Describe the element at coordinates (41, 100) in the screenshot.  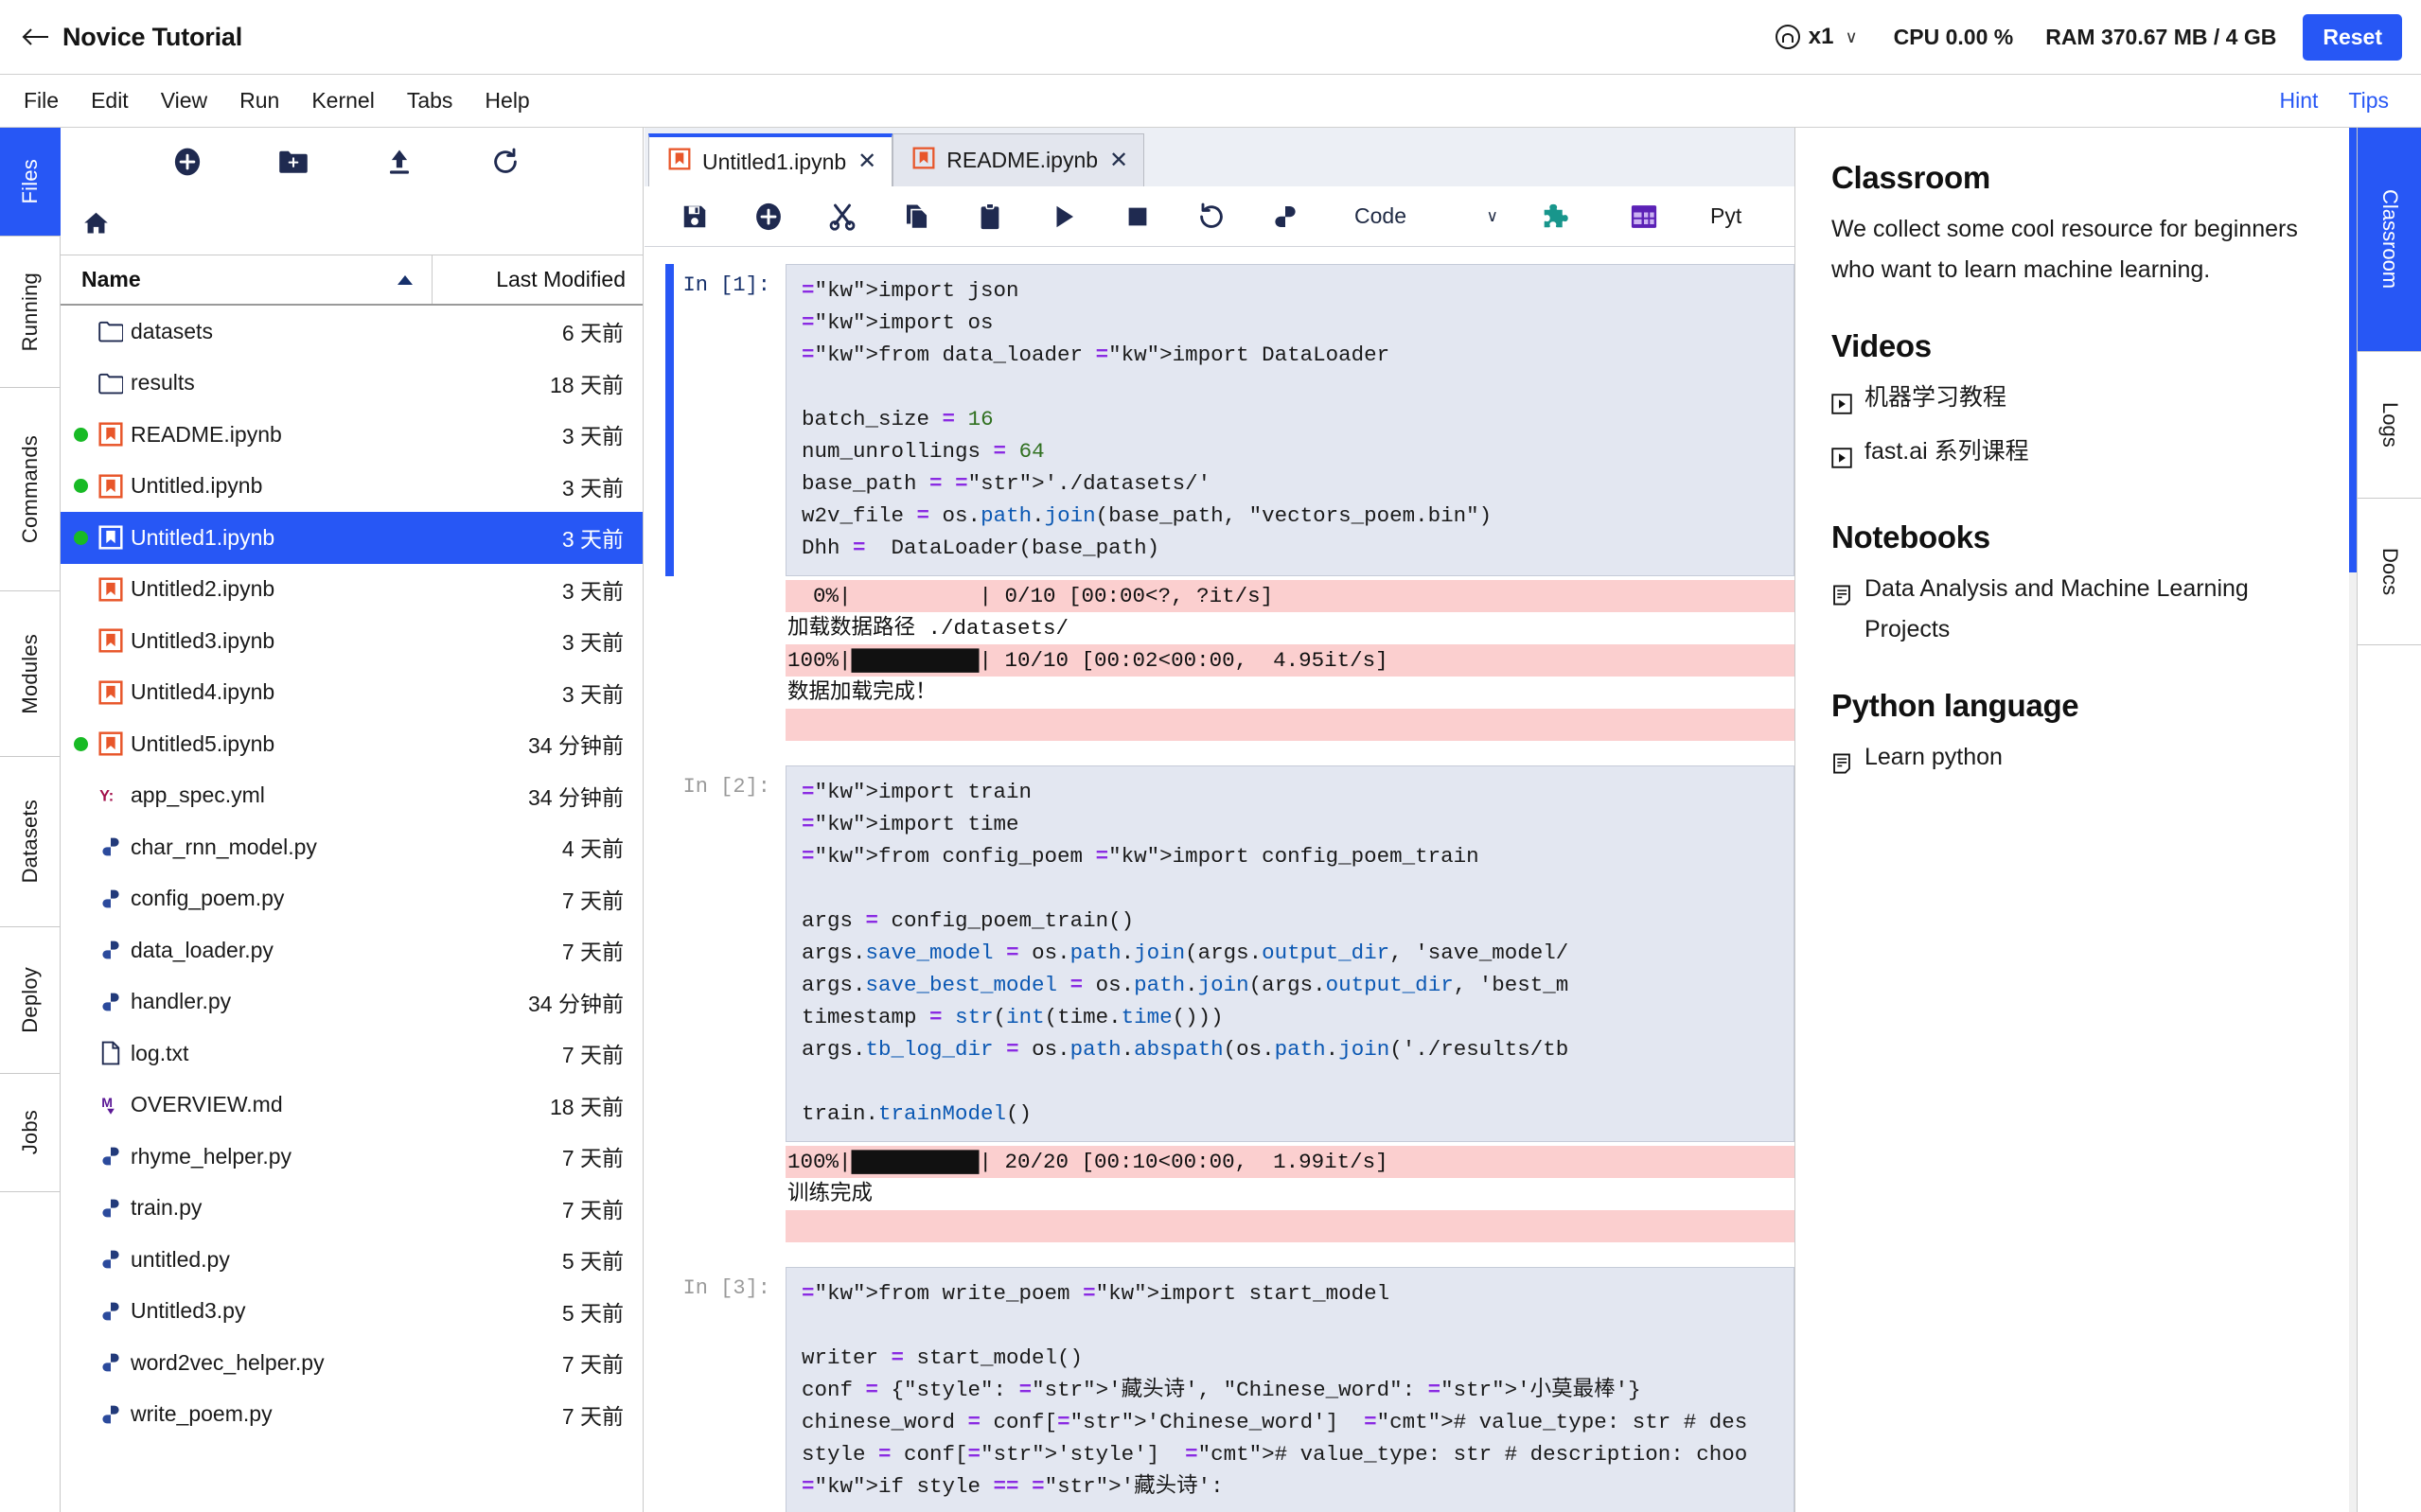
I see `menu-file: File` at that location.